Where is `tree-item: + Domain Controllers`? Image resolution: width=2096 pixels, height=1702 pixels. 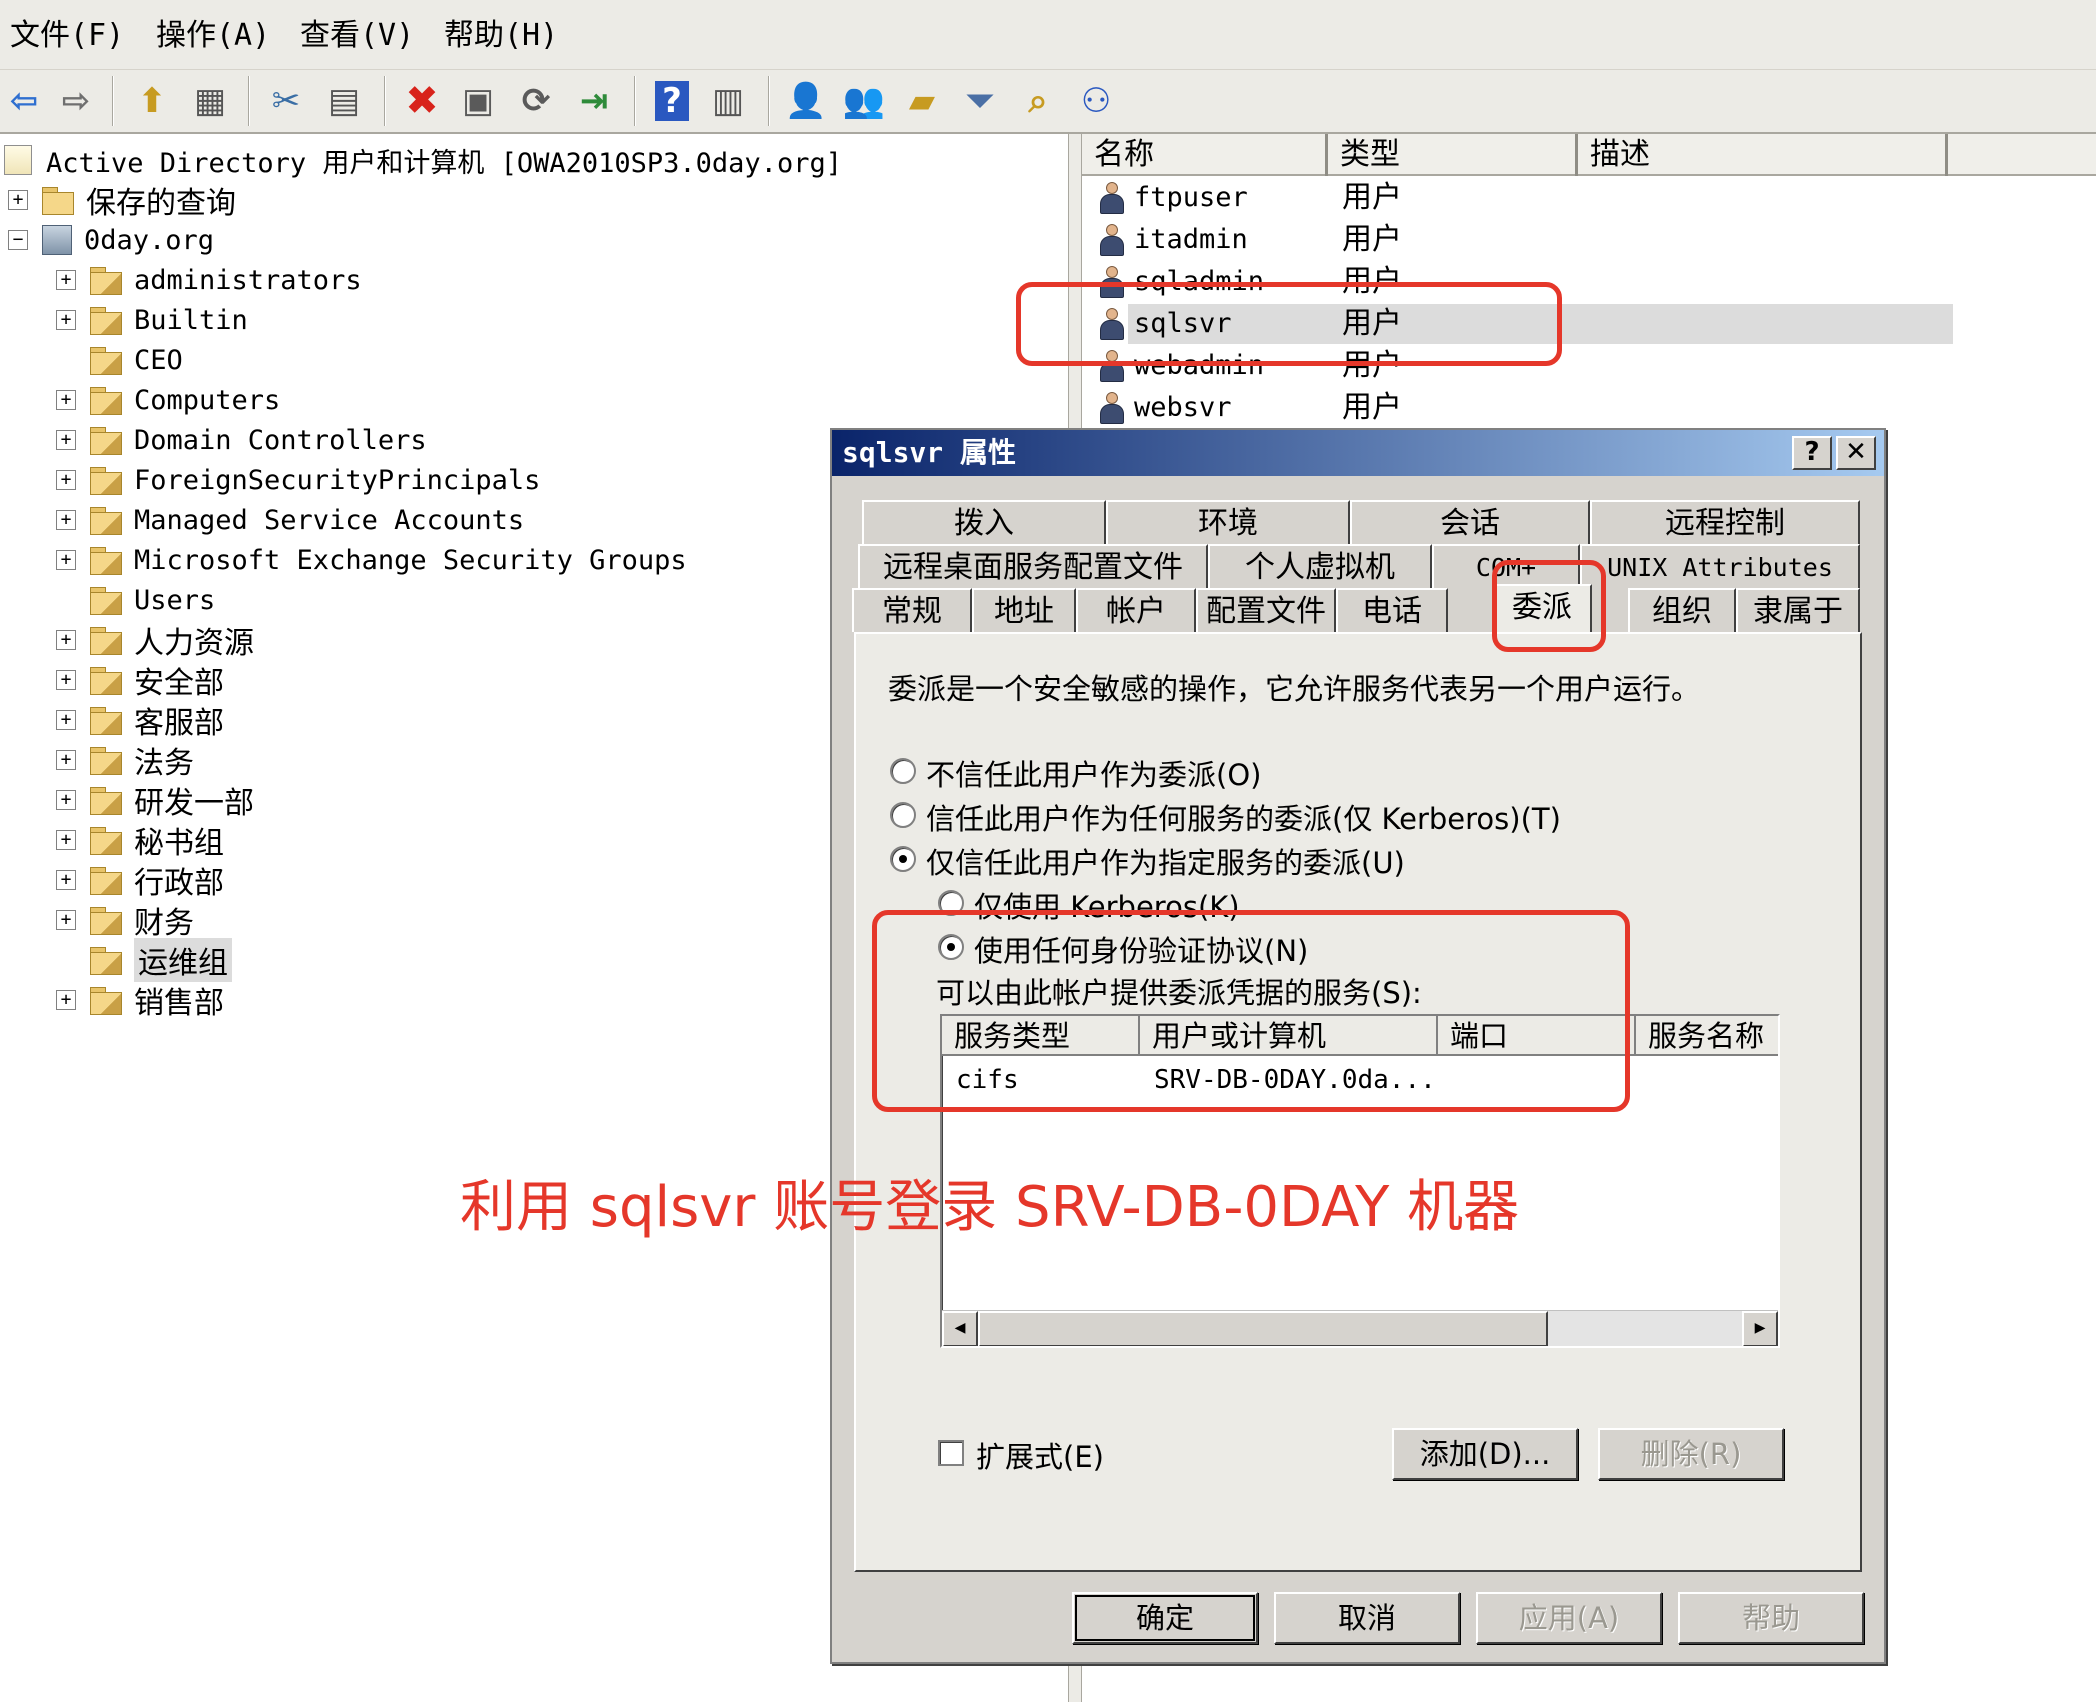
tree-item: + Domain Controllers is located at coordinates (241, 440).